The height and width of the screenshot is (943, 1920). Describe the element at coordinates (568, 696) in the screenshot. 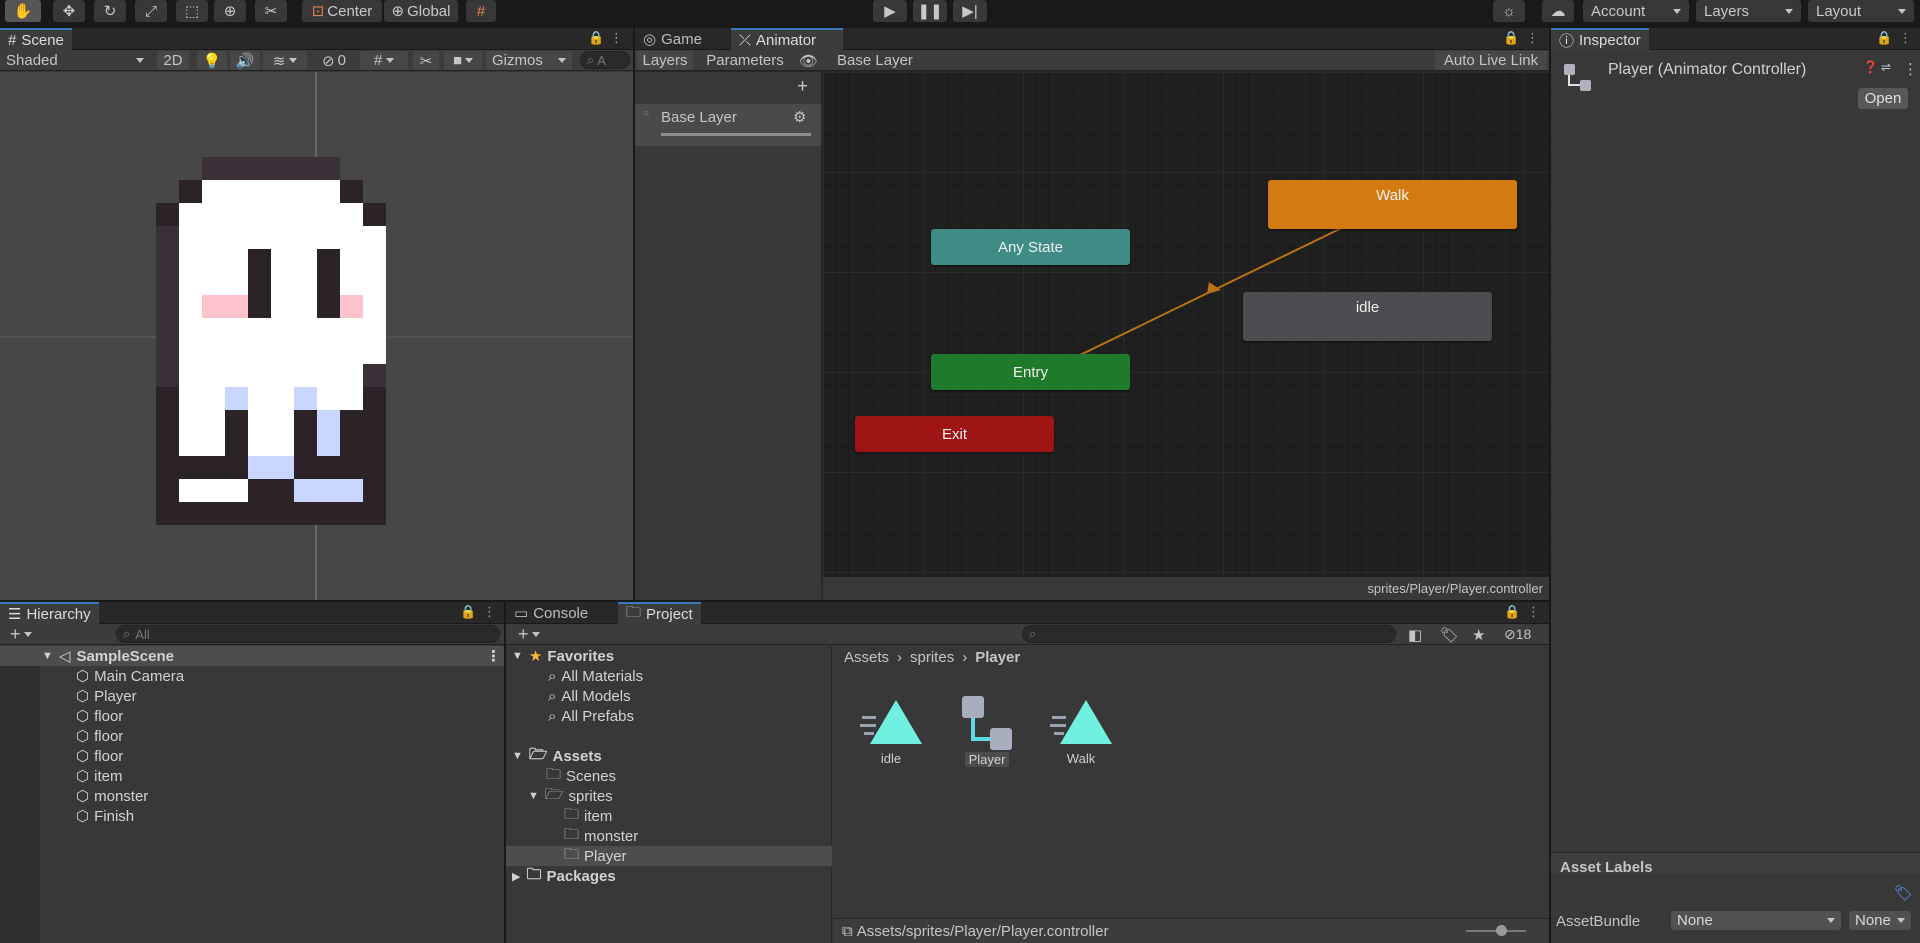

I see `favorite-item: ⌕ All Models` at that location.